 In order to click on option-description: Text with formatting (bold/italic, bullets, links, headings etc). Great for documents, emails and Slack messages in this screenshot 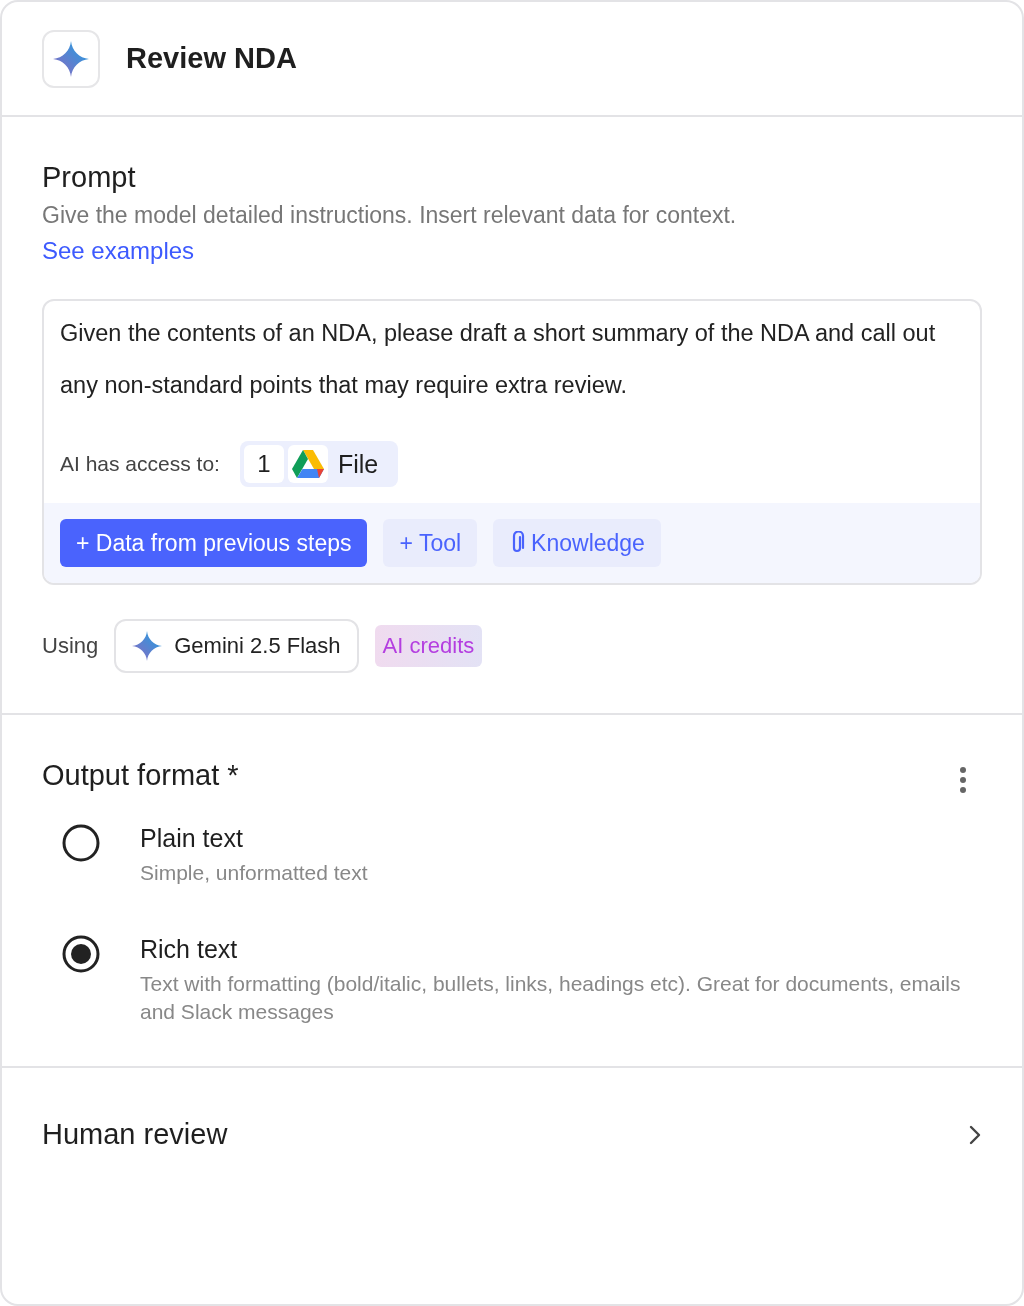, I will do `click(551, 998)`.